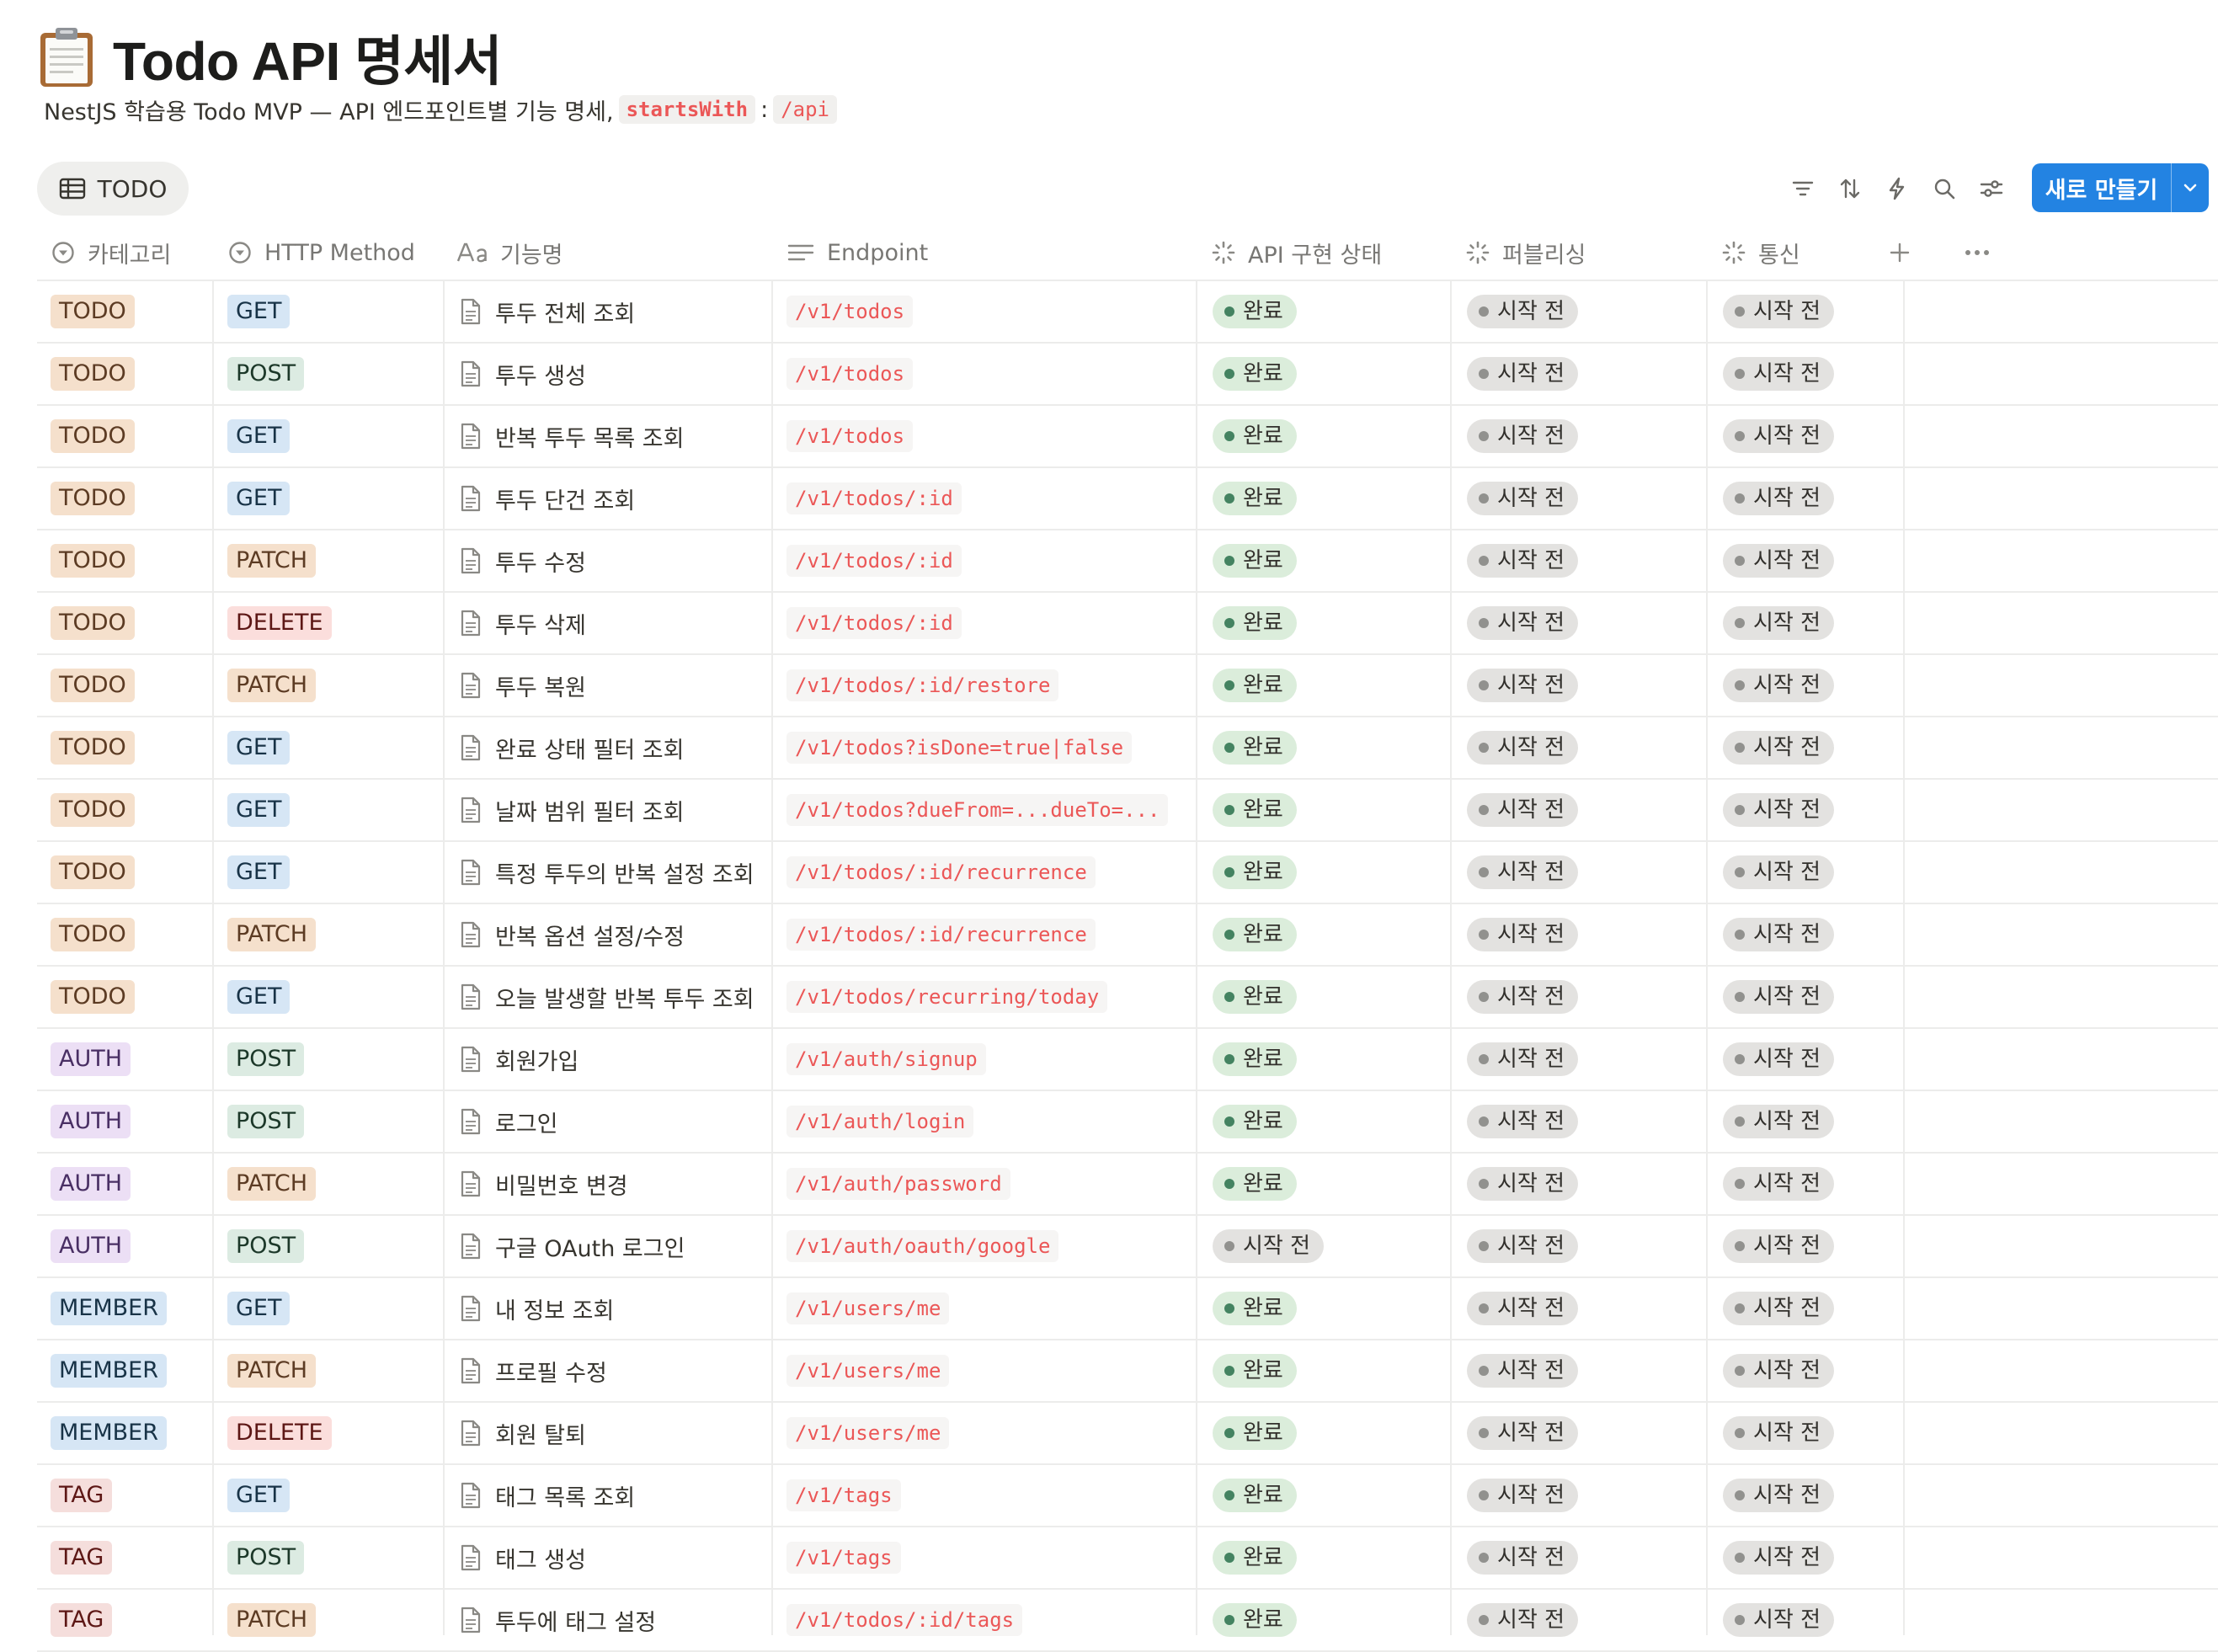 The width and height of the screenshot is (2218, 1652). I want to click on name-cell: 투두 생성, so click(523, 374).